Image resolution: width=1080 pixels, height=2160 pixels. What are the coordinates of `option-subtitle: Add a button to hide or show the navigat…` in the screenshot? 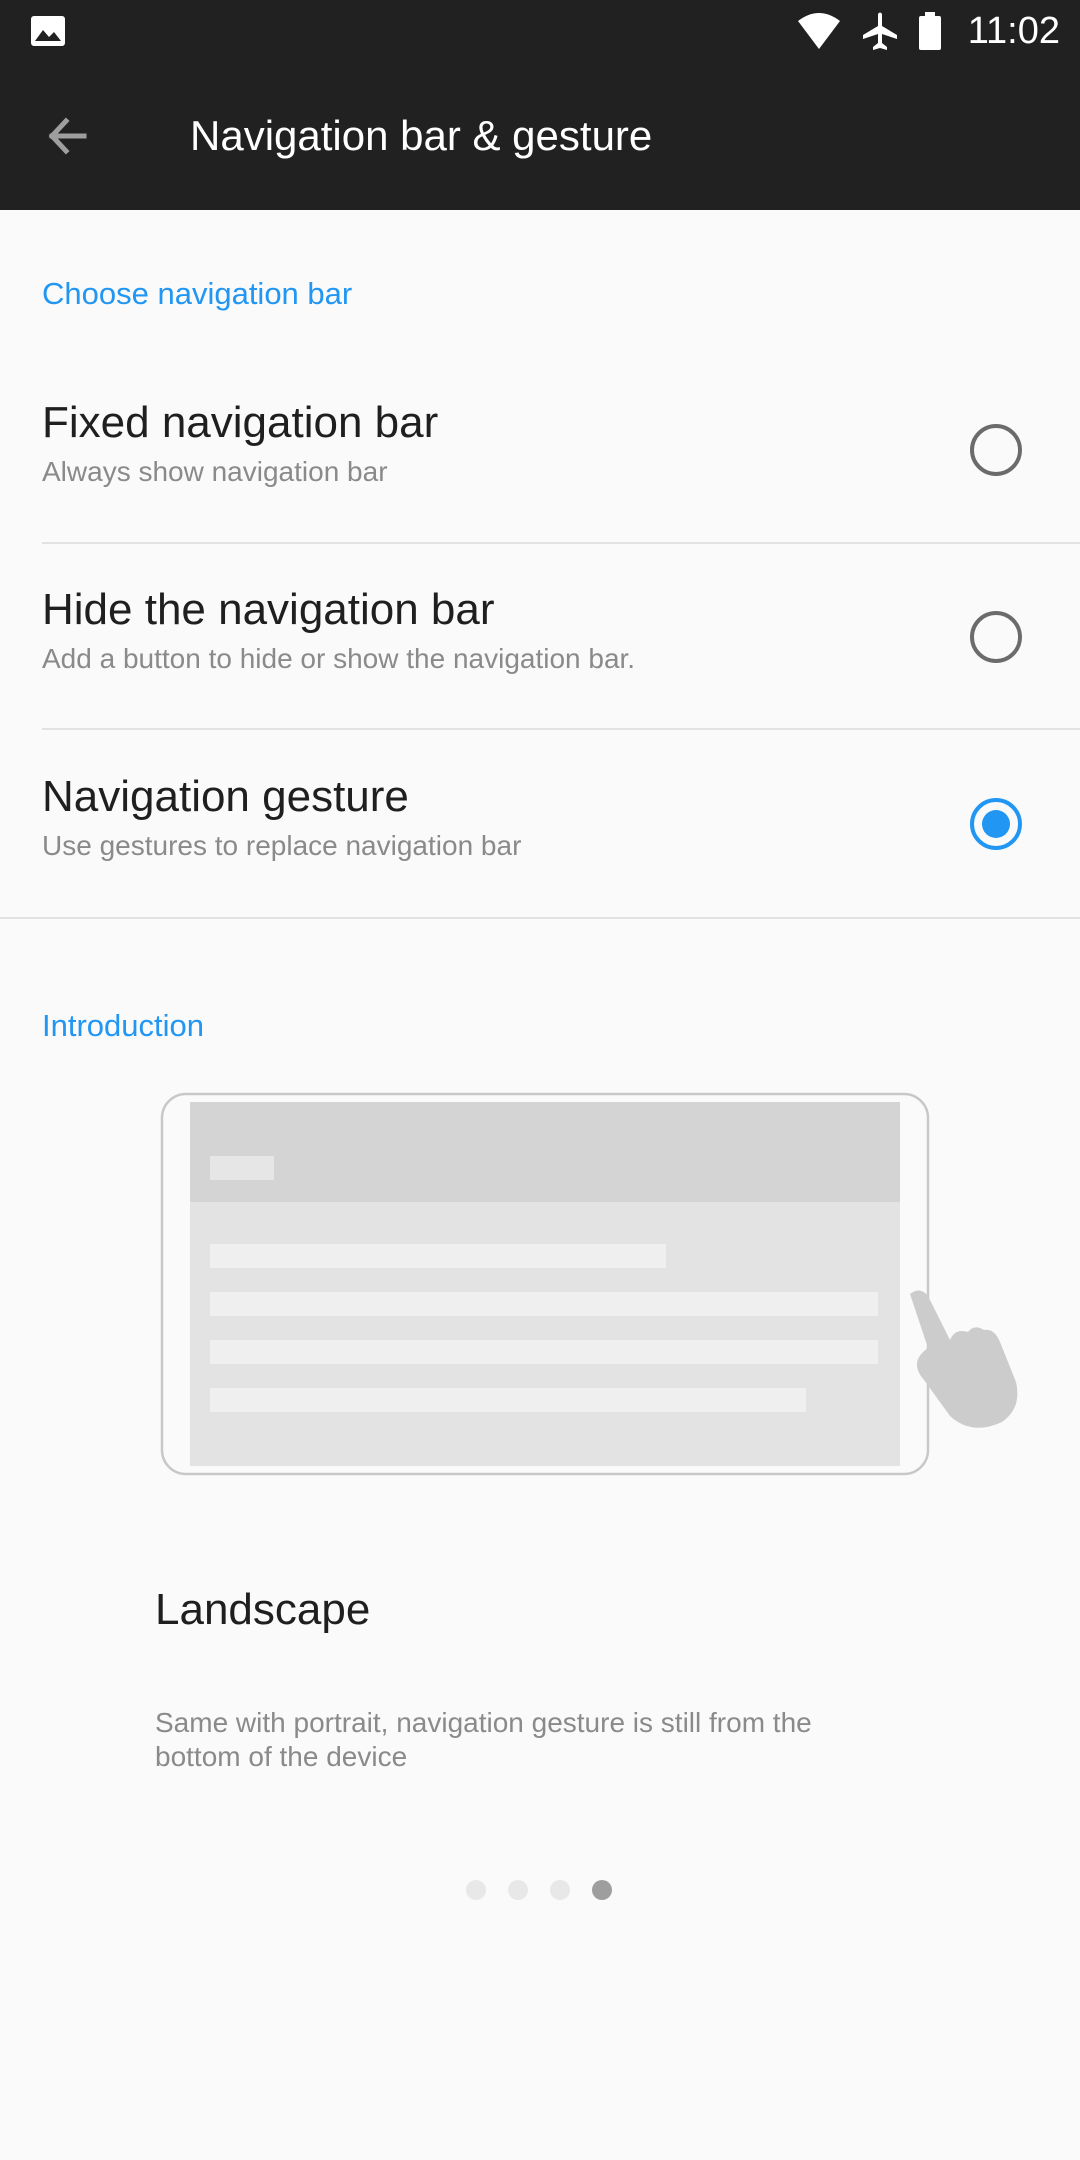 It's located at (339, 658).